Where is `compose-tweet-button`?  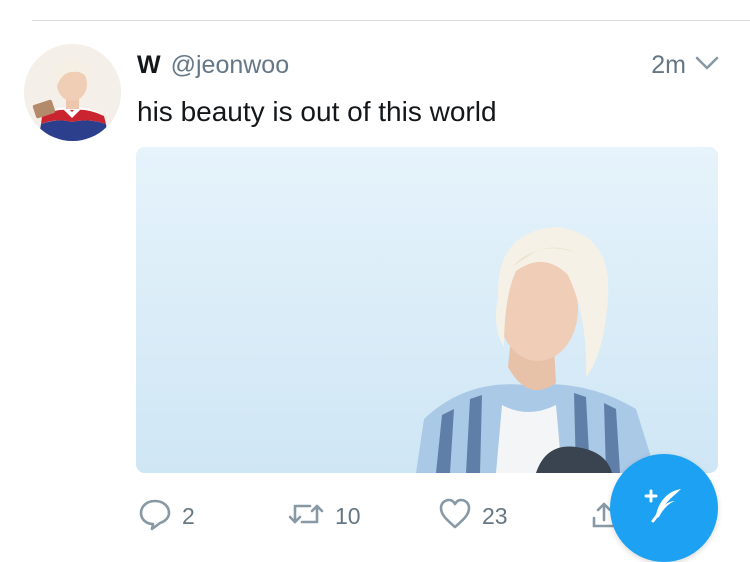
compose-tweet-button is located at coordinates (664, 508).